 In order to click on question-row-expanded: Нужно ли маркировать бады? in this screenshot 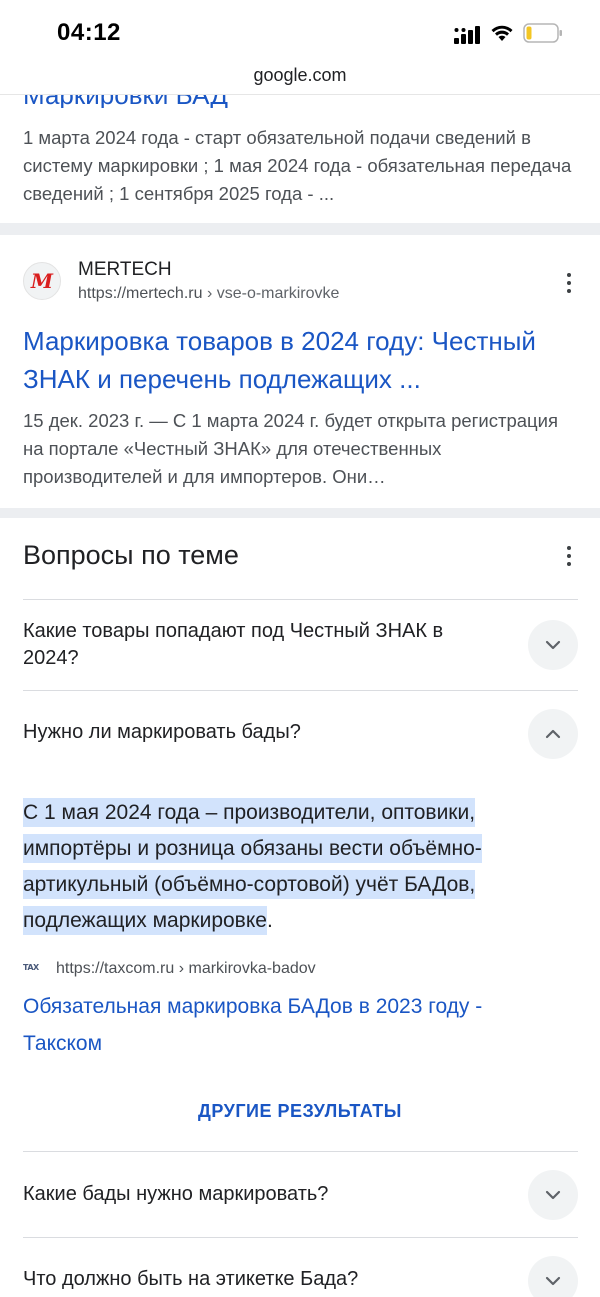, I will do `click(300, 735)`.